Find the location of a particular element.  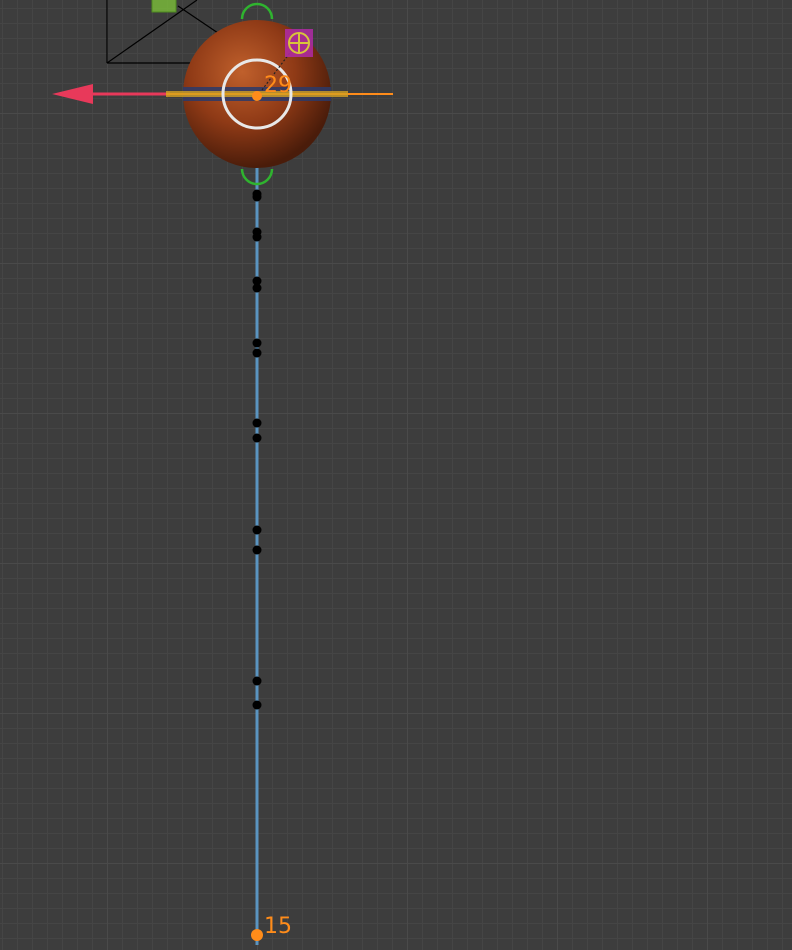

crosshair-icon is located at coordinates (299, 43).